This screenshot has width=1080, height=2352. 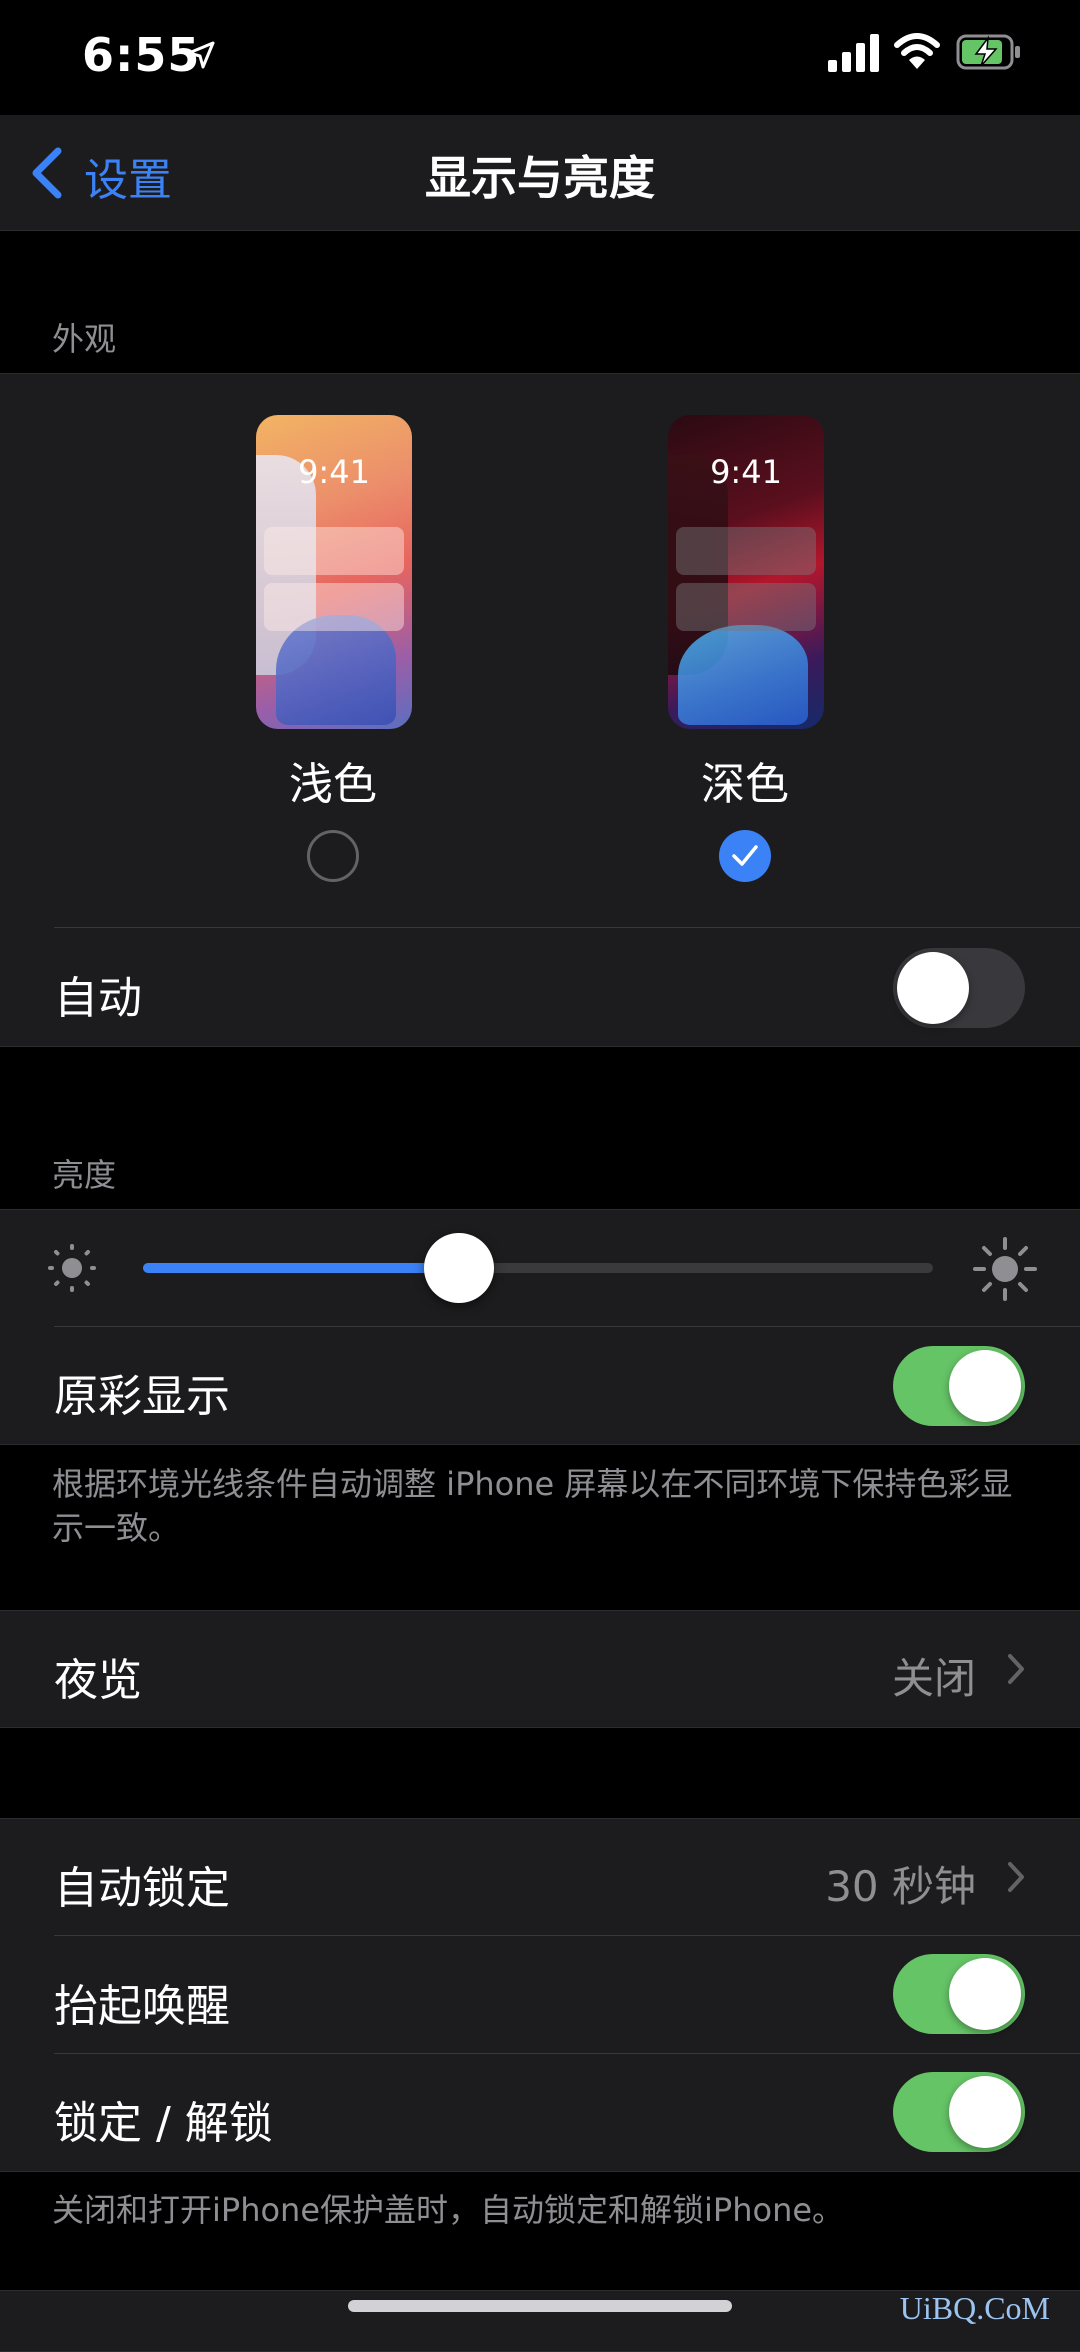 I want to click on raise-to-wake-label: 抬起唤醒, so click(x=142, y=2006).